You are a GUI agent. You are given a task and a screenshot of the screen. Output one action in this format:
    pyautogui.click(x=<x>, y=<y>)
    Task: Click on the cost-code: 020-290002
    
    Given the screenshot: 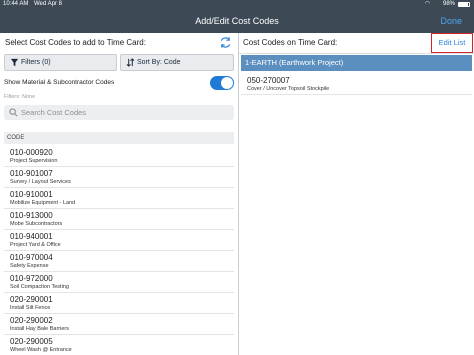 What is the action you would take?
    pyautogui.click(x=31, y=320)
    